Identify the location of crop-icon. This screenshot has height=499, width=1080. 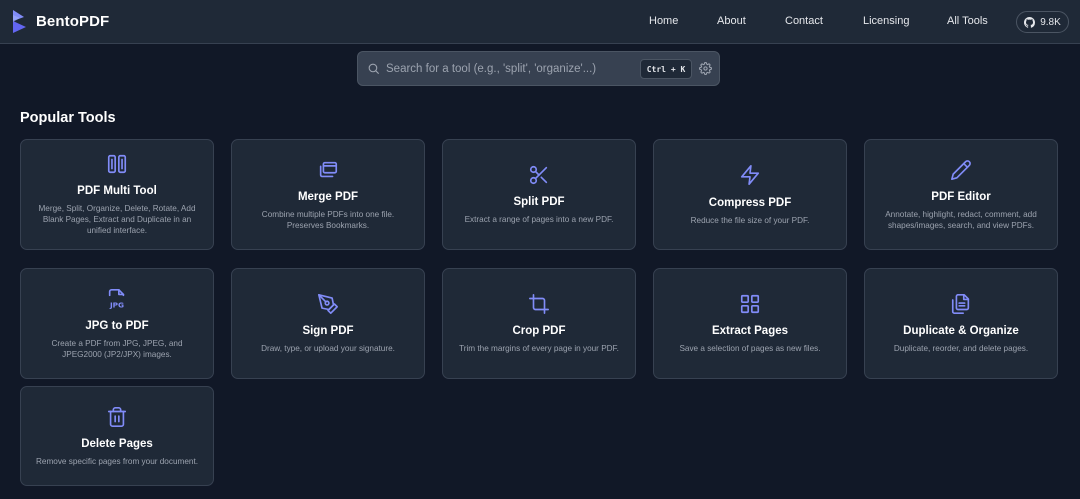
(539, 304).